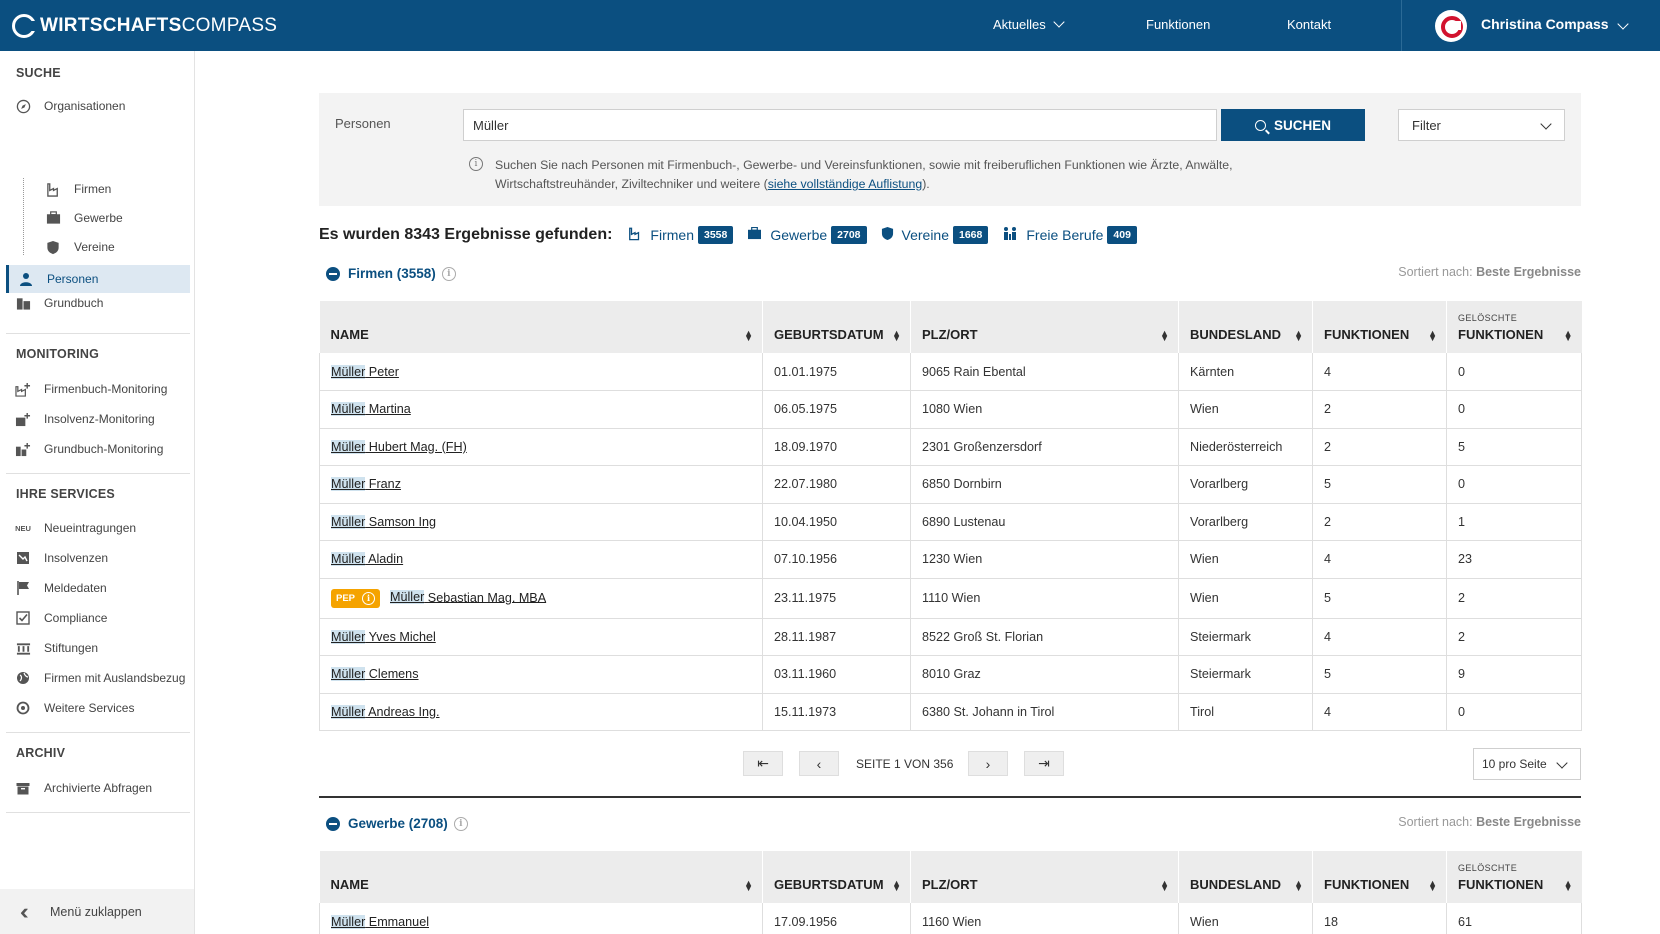  Describe the element at coordinates (836, 447) in the screenshot. I see `cell-geburtsdatum: 18.09.1970` at that location.